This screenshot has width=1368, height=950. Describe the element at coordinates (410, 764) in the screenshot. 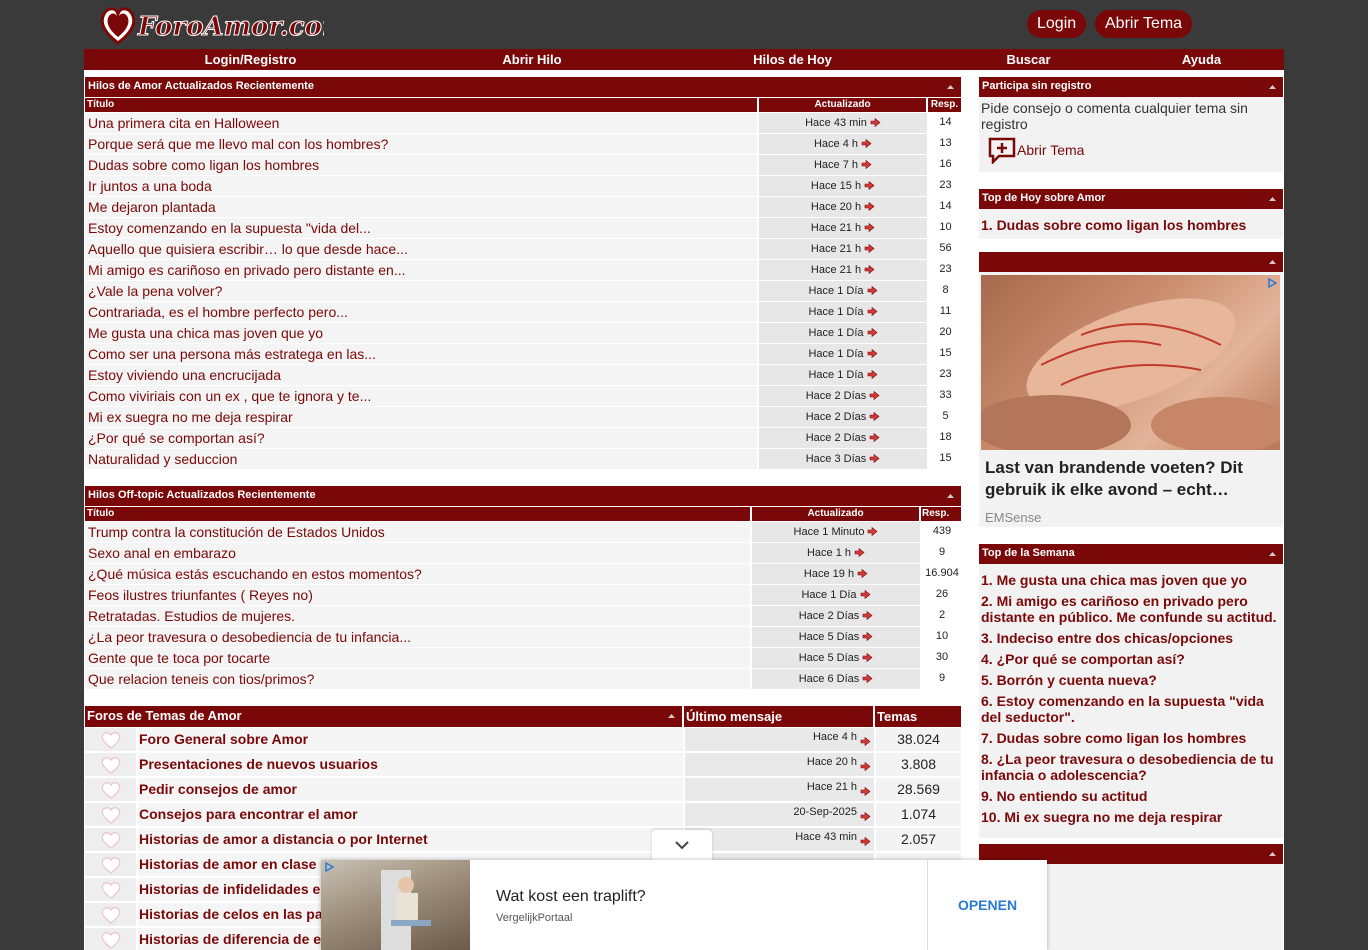

I see `forum-name-link: Presentaciones de nuevos usuarios` at that location.